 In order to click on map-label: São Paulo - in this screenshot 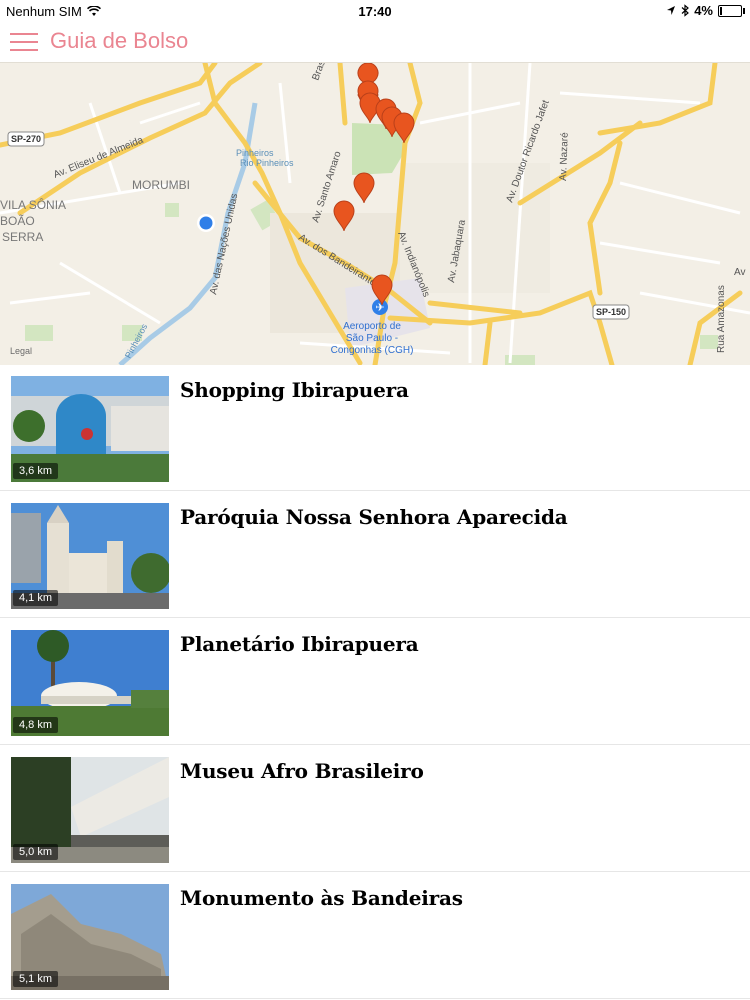, I will do `click(372, 338)`.